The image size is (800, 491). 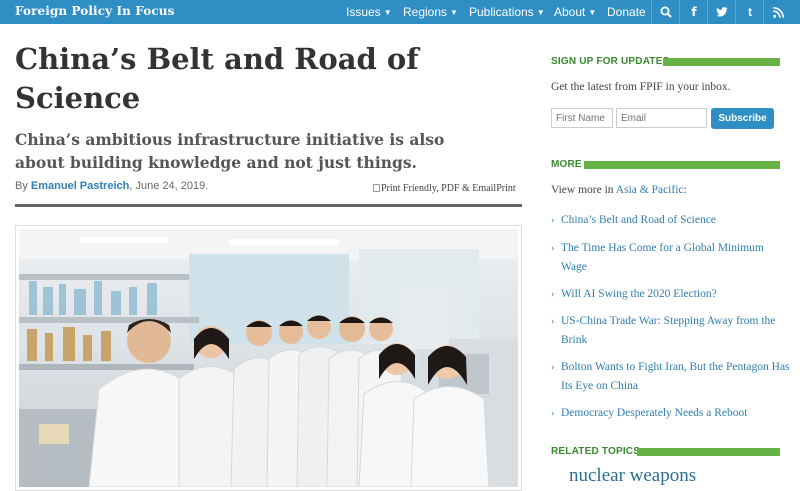 I want to click on signup-text: Get the latest from FPIF in your inbox., so click(x=641, y=87).